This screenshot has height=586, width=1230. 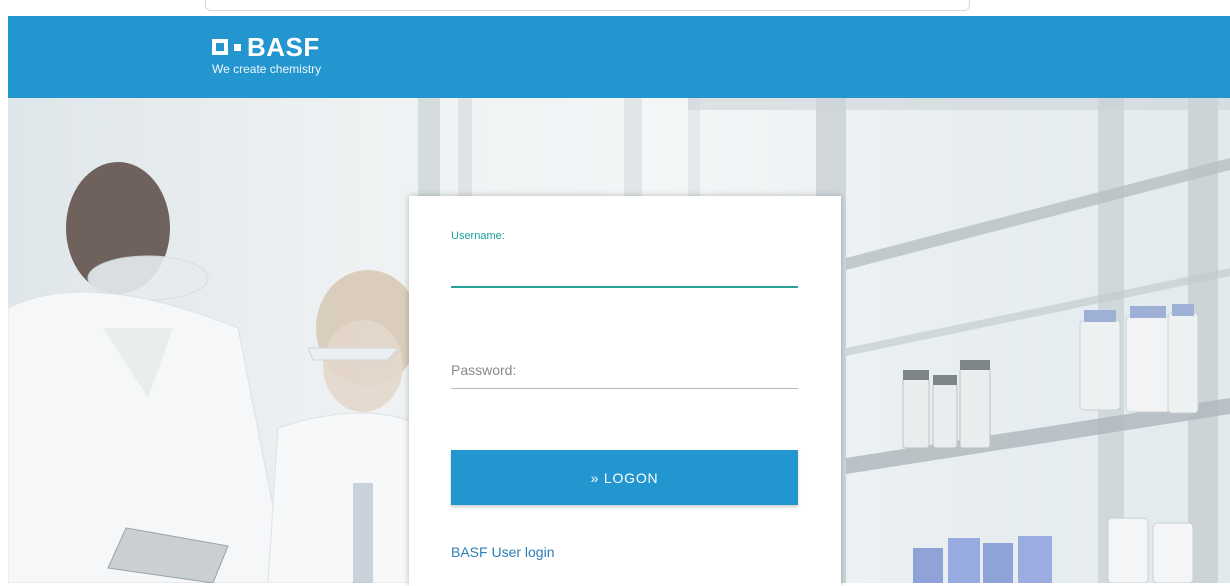 I want to click on username-underline, so click(x=624, y=287).